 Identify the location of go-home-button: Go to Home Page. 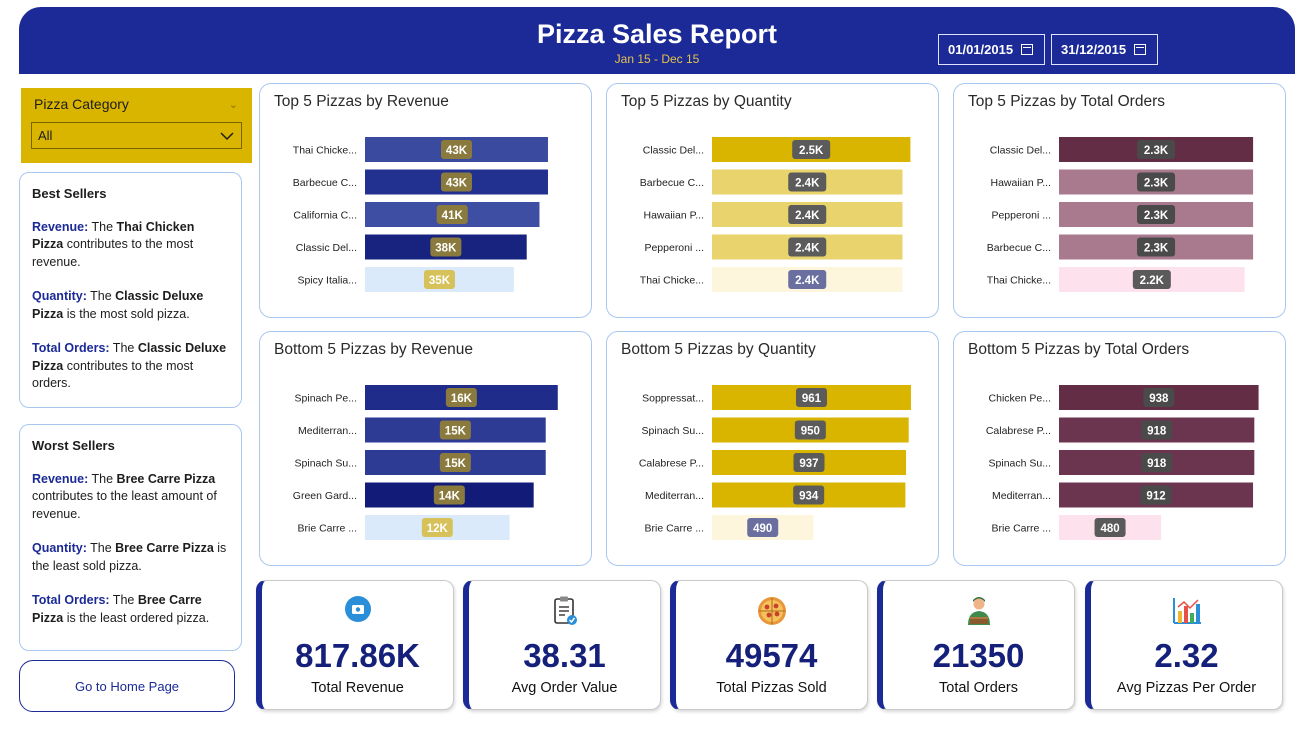
(127, 686).